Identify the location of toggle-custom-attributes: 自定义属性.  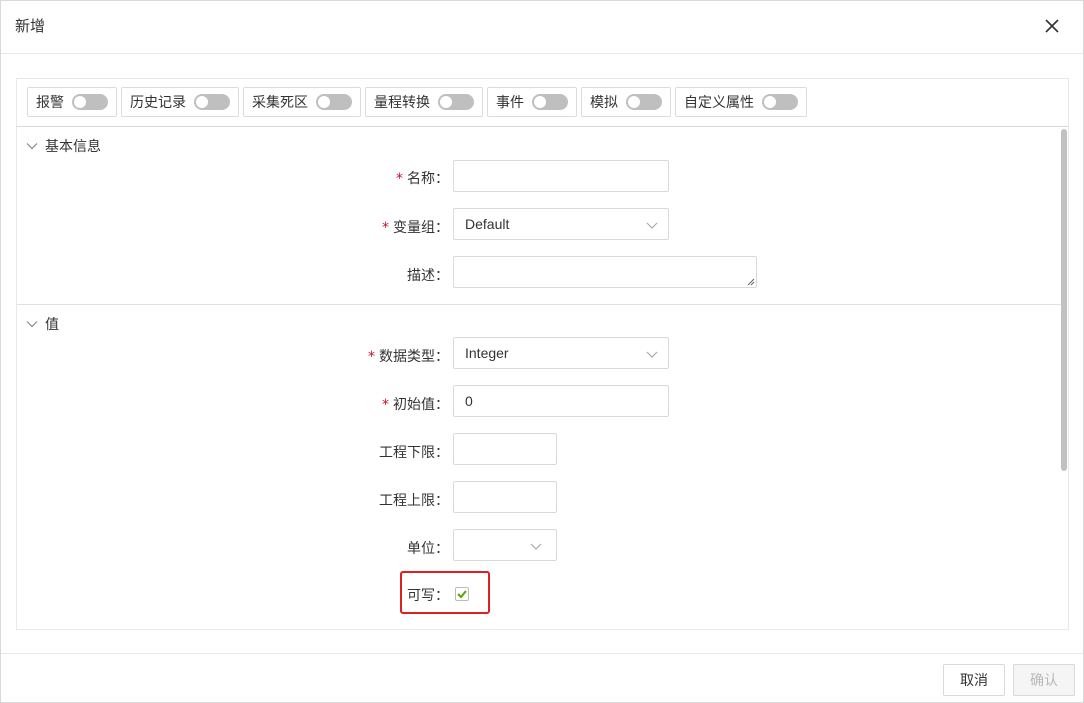
(741, 102).